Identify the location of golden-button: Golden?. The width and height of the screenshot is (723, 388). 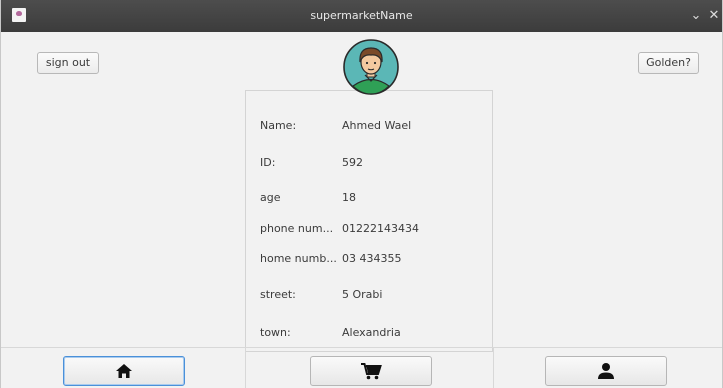
(668, 63).